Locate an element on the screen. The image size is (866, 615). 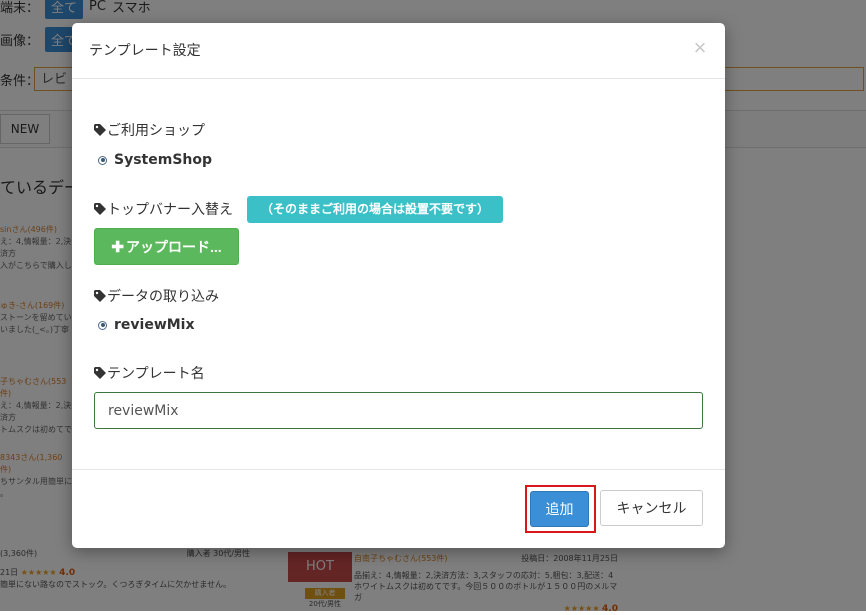
plus-icon: ✚ is located at coordinates (117, 247).